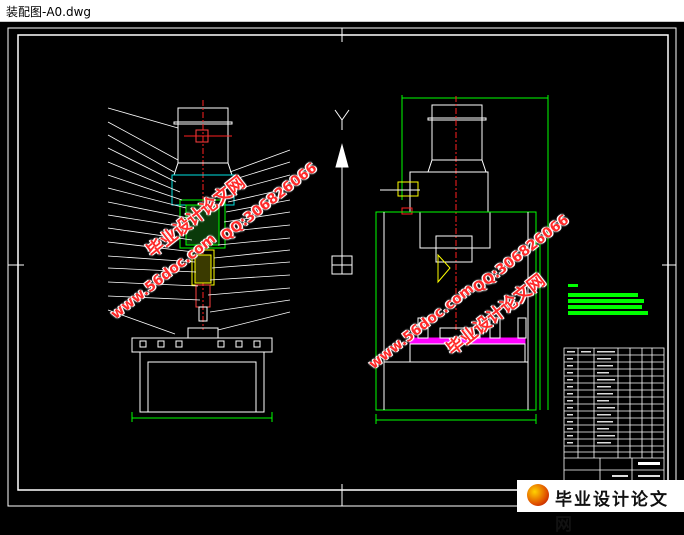 The image size is (684, 535). I want to click on window-title: 装配图-A0.dwg, so click(49, 12).